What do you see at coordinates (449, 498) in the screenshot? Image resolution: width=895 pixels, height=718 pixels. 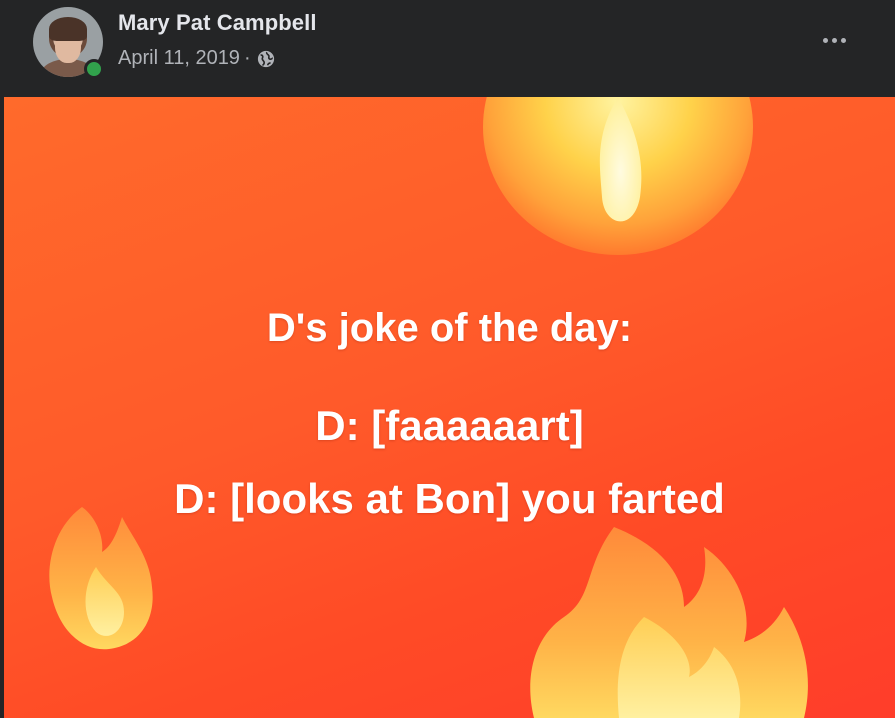 I see `joke-line-2: D: [looks at Bon] you farted` at bounding box center [449, 498].